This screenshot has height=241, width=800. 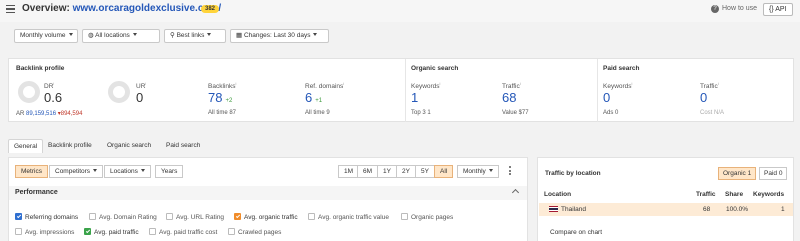 What do you see at coordinates (706, 194) in the screenshot?
I see `column-traffic: Traffic` at bounding box center [706, 194].